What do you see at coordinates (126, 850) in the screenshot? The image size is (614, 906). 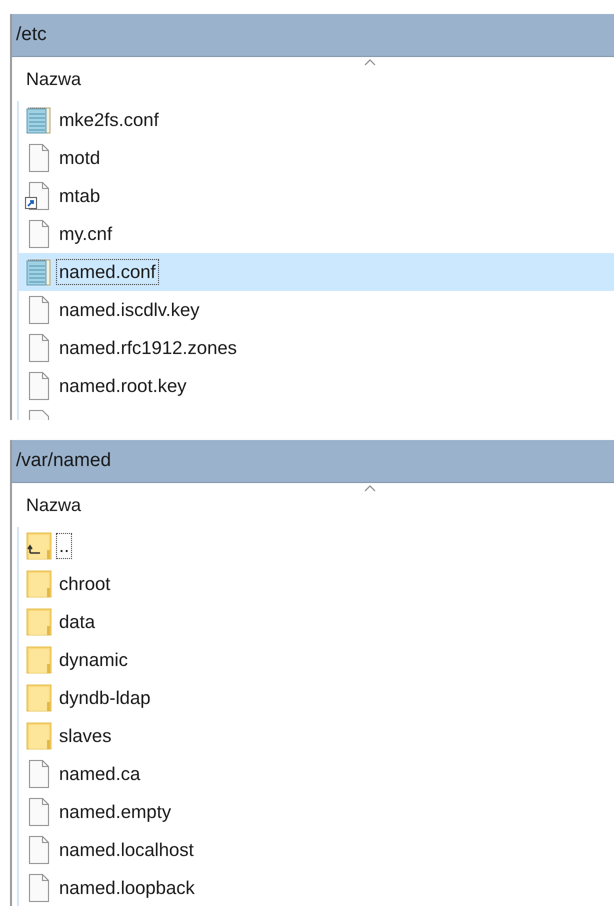 I see `file-name: named.localhost` at bounding box center [126, 850].